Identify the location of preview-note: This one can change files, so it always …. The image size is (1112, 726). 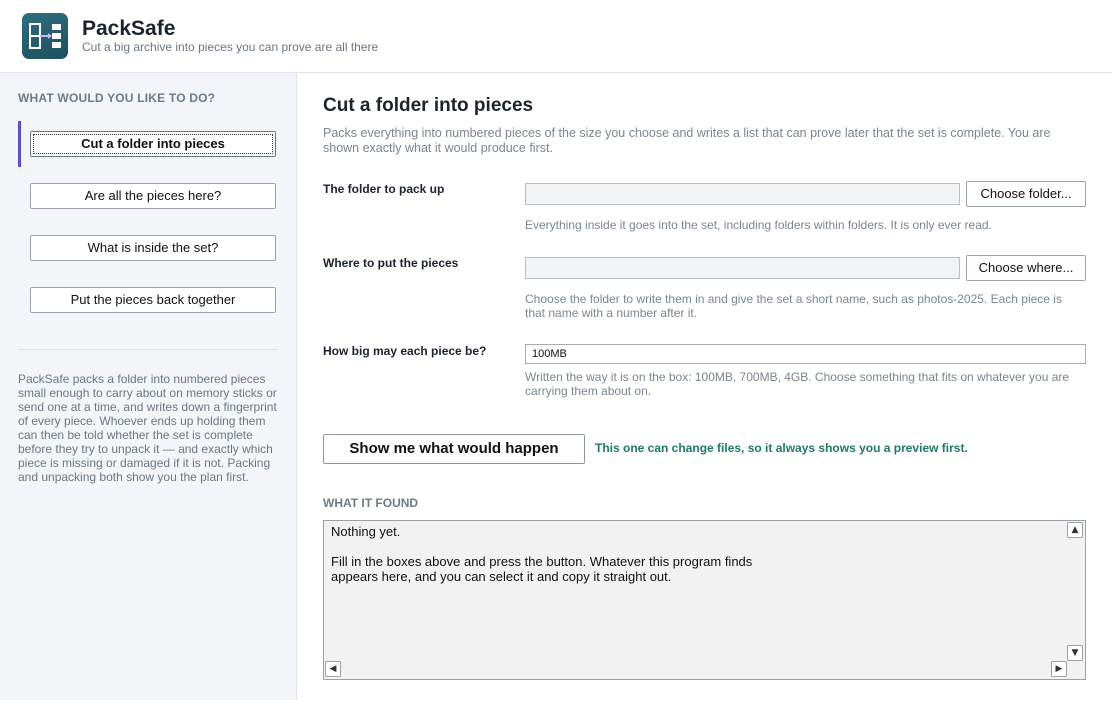
(781, 448).